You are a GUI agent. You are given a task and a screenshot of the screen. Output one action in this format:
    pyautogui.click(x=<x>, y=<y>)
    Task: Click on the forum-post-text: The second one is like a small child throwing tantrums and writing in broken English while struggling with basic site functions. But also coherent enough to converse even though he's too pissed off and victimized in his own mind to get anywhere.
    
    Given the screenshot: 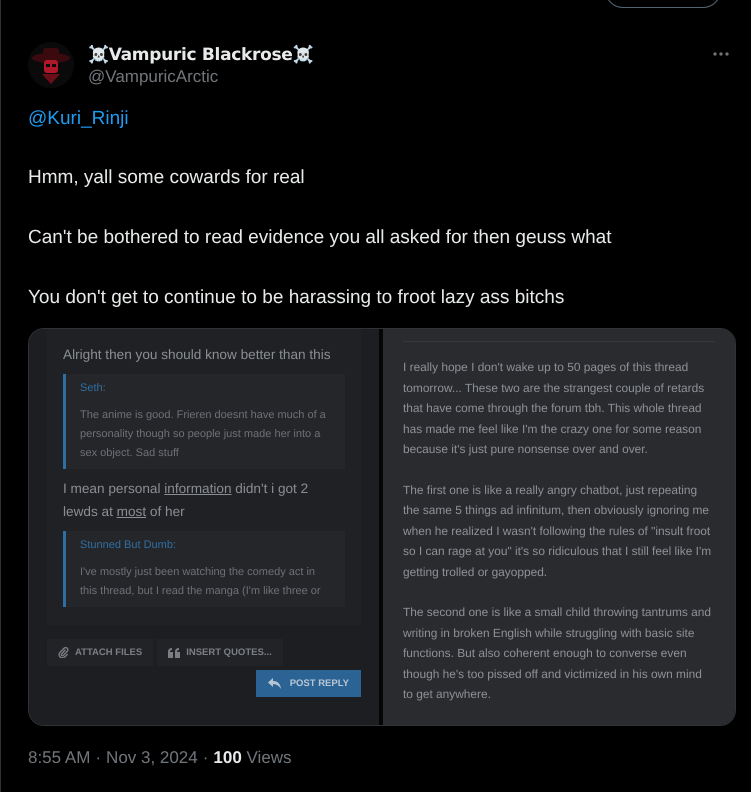 What is the action you would take?
    pyautogui.click(x=557, y=653)
    